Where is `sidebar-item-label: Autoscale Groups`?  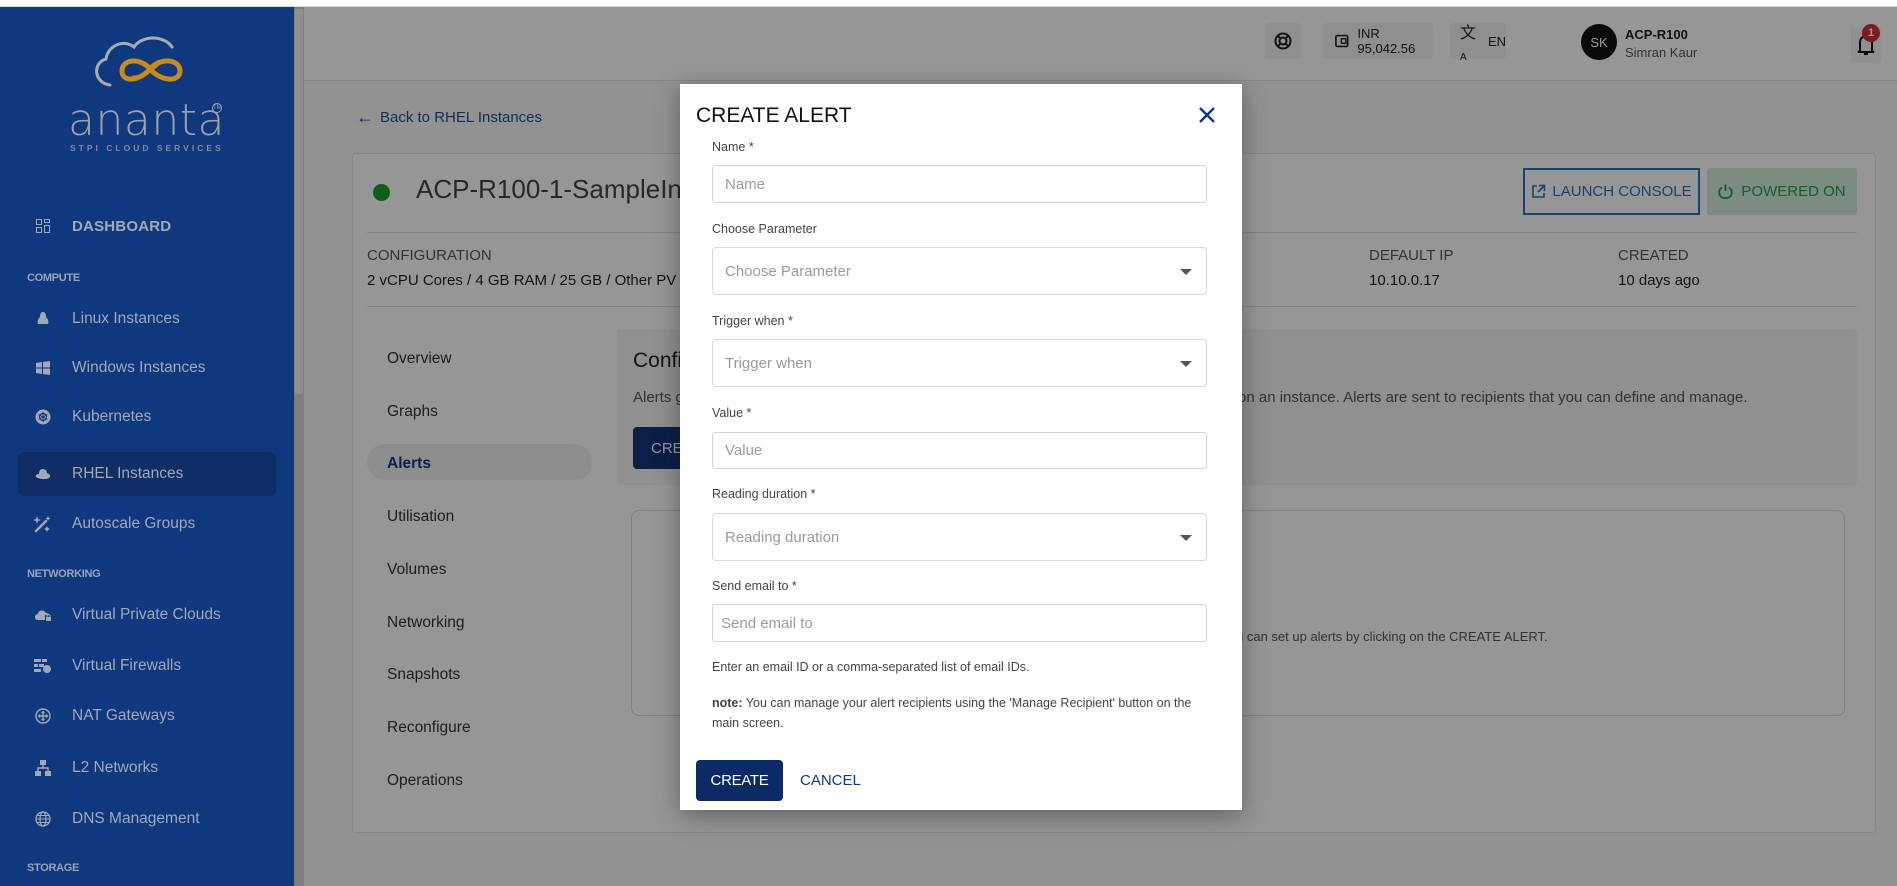 sidebar-item-label: Autoscale Groups is located at coordinates (134, 523).